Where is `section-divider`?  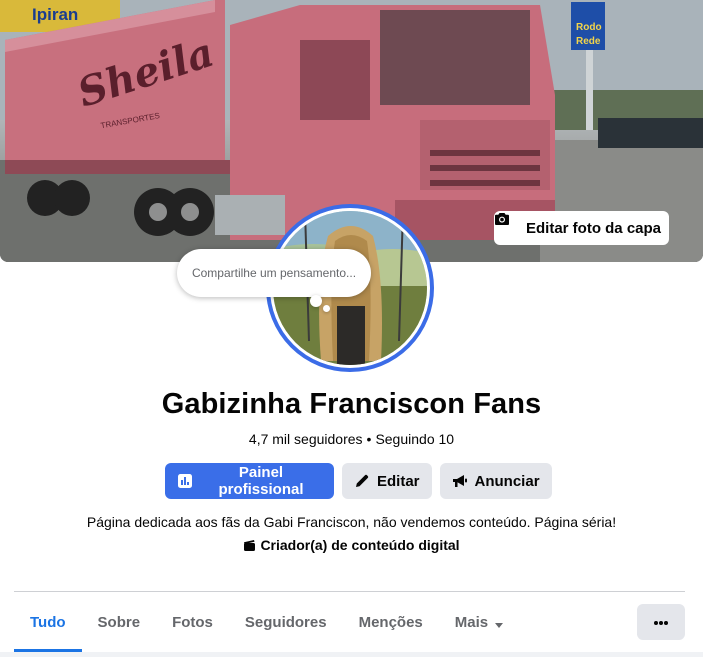
section-divider is located at coordinates (349, 591).